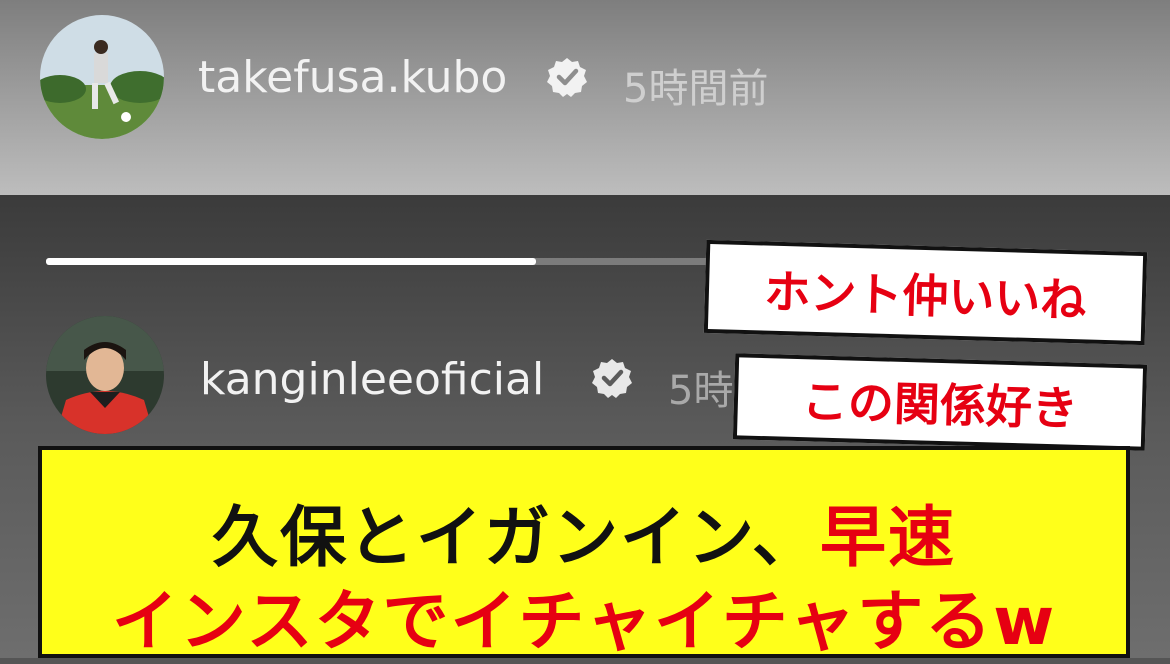 The image size is (1170, 664). I want to click on post-time: 5時間前, so click(696, 89).